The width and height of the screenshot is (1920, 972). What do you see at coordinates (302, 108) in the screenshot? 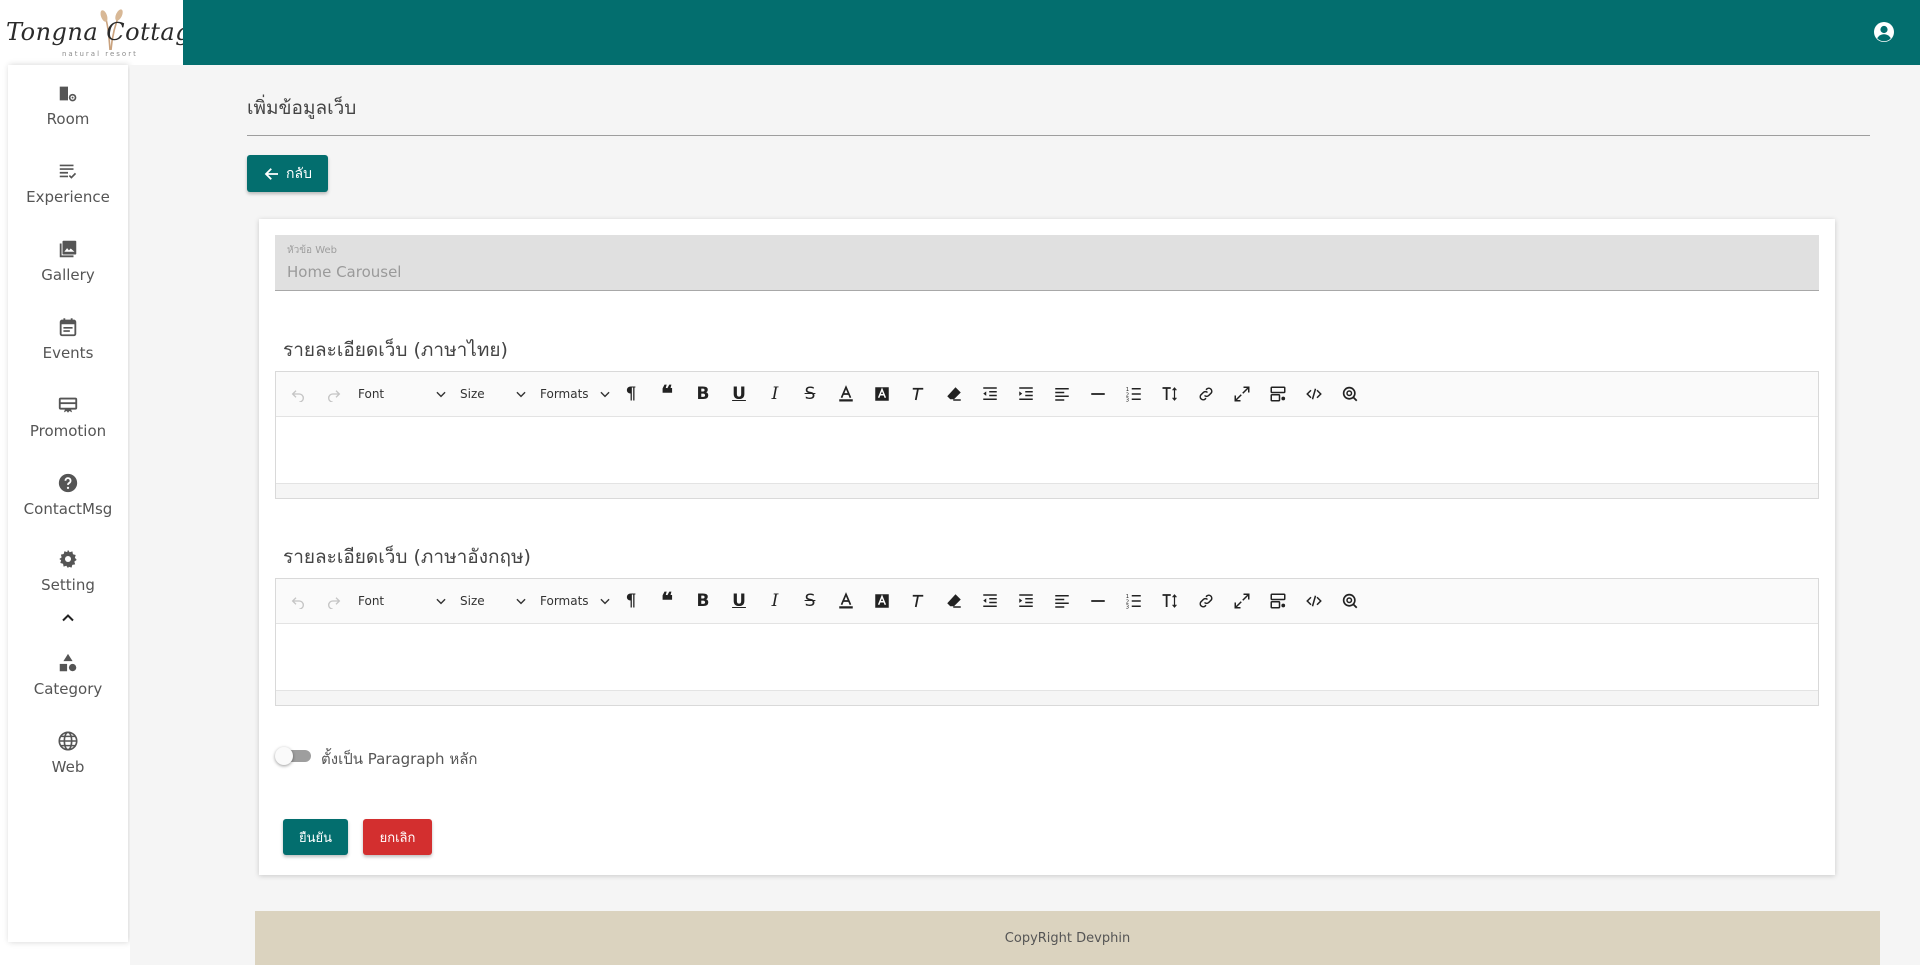
I see `page-title: เพิ่มข้อมูลเว็บ` at bounding box center [302, 108].